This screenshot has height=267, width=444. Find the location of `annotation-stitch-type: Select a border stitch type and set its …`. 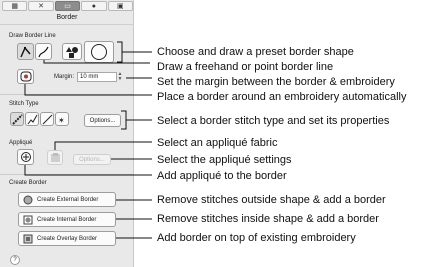

annotation-stitch-type: Select a border stitch type and set its … is located at coordinates (273, 121).